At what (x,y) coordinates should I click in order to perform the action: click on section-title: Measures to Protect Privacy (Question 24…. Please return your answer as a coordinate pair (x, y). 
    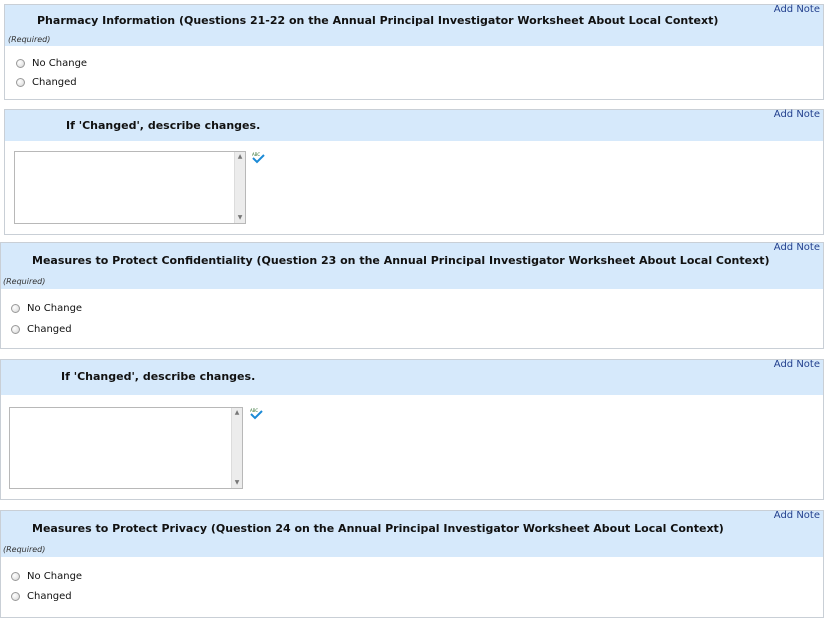
    Looking at the image, I should click on (378, 528).